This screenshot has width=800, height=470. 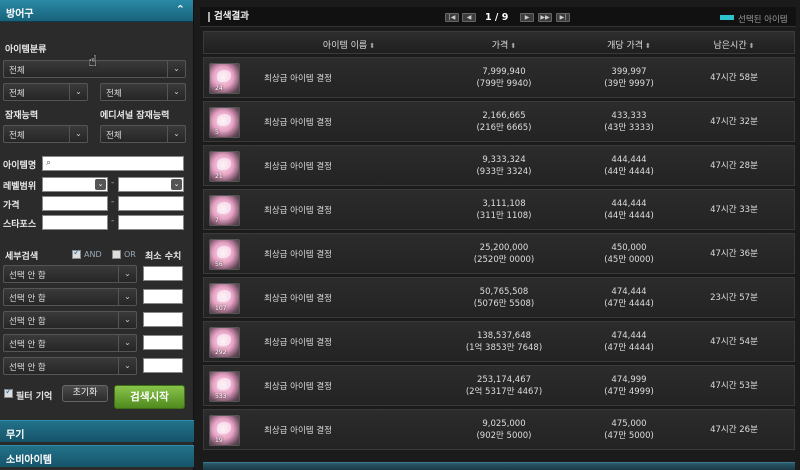 What do you see at coordinates (504, 260) in the screenshot?
I see `price-korean: (2520만 0000)` at bounding box center [504, 260].